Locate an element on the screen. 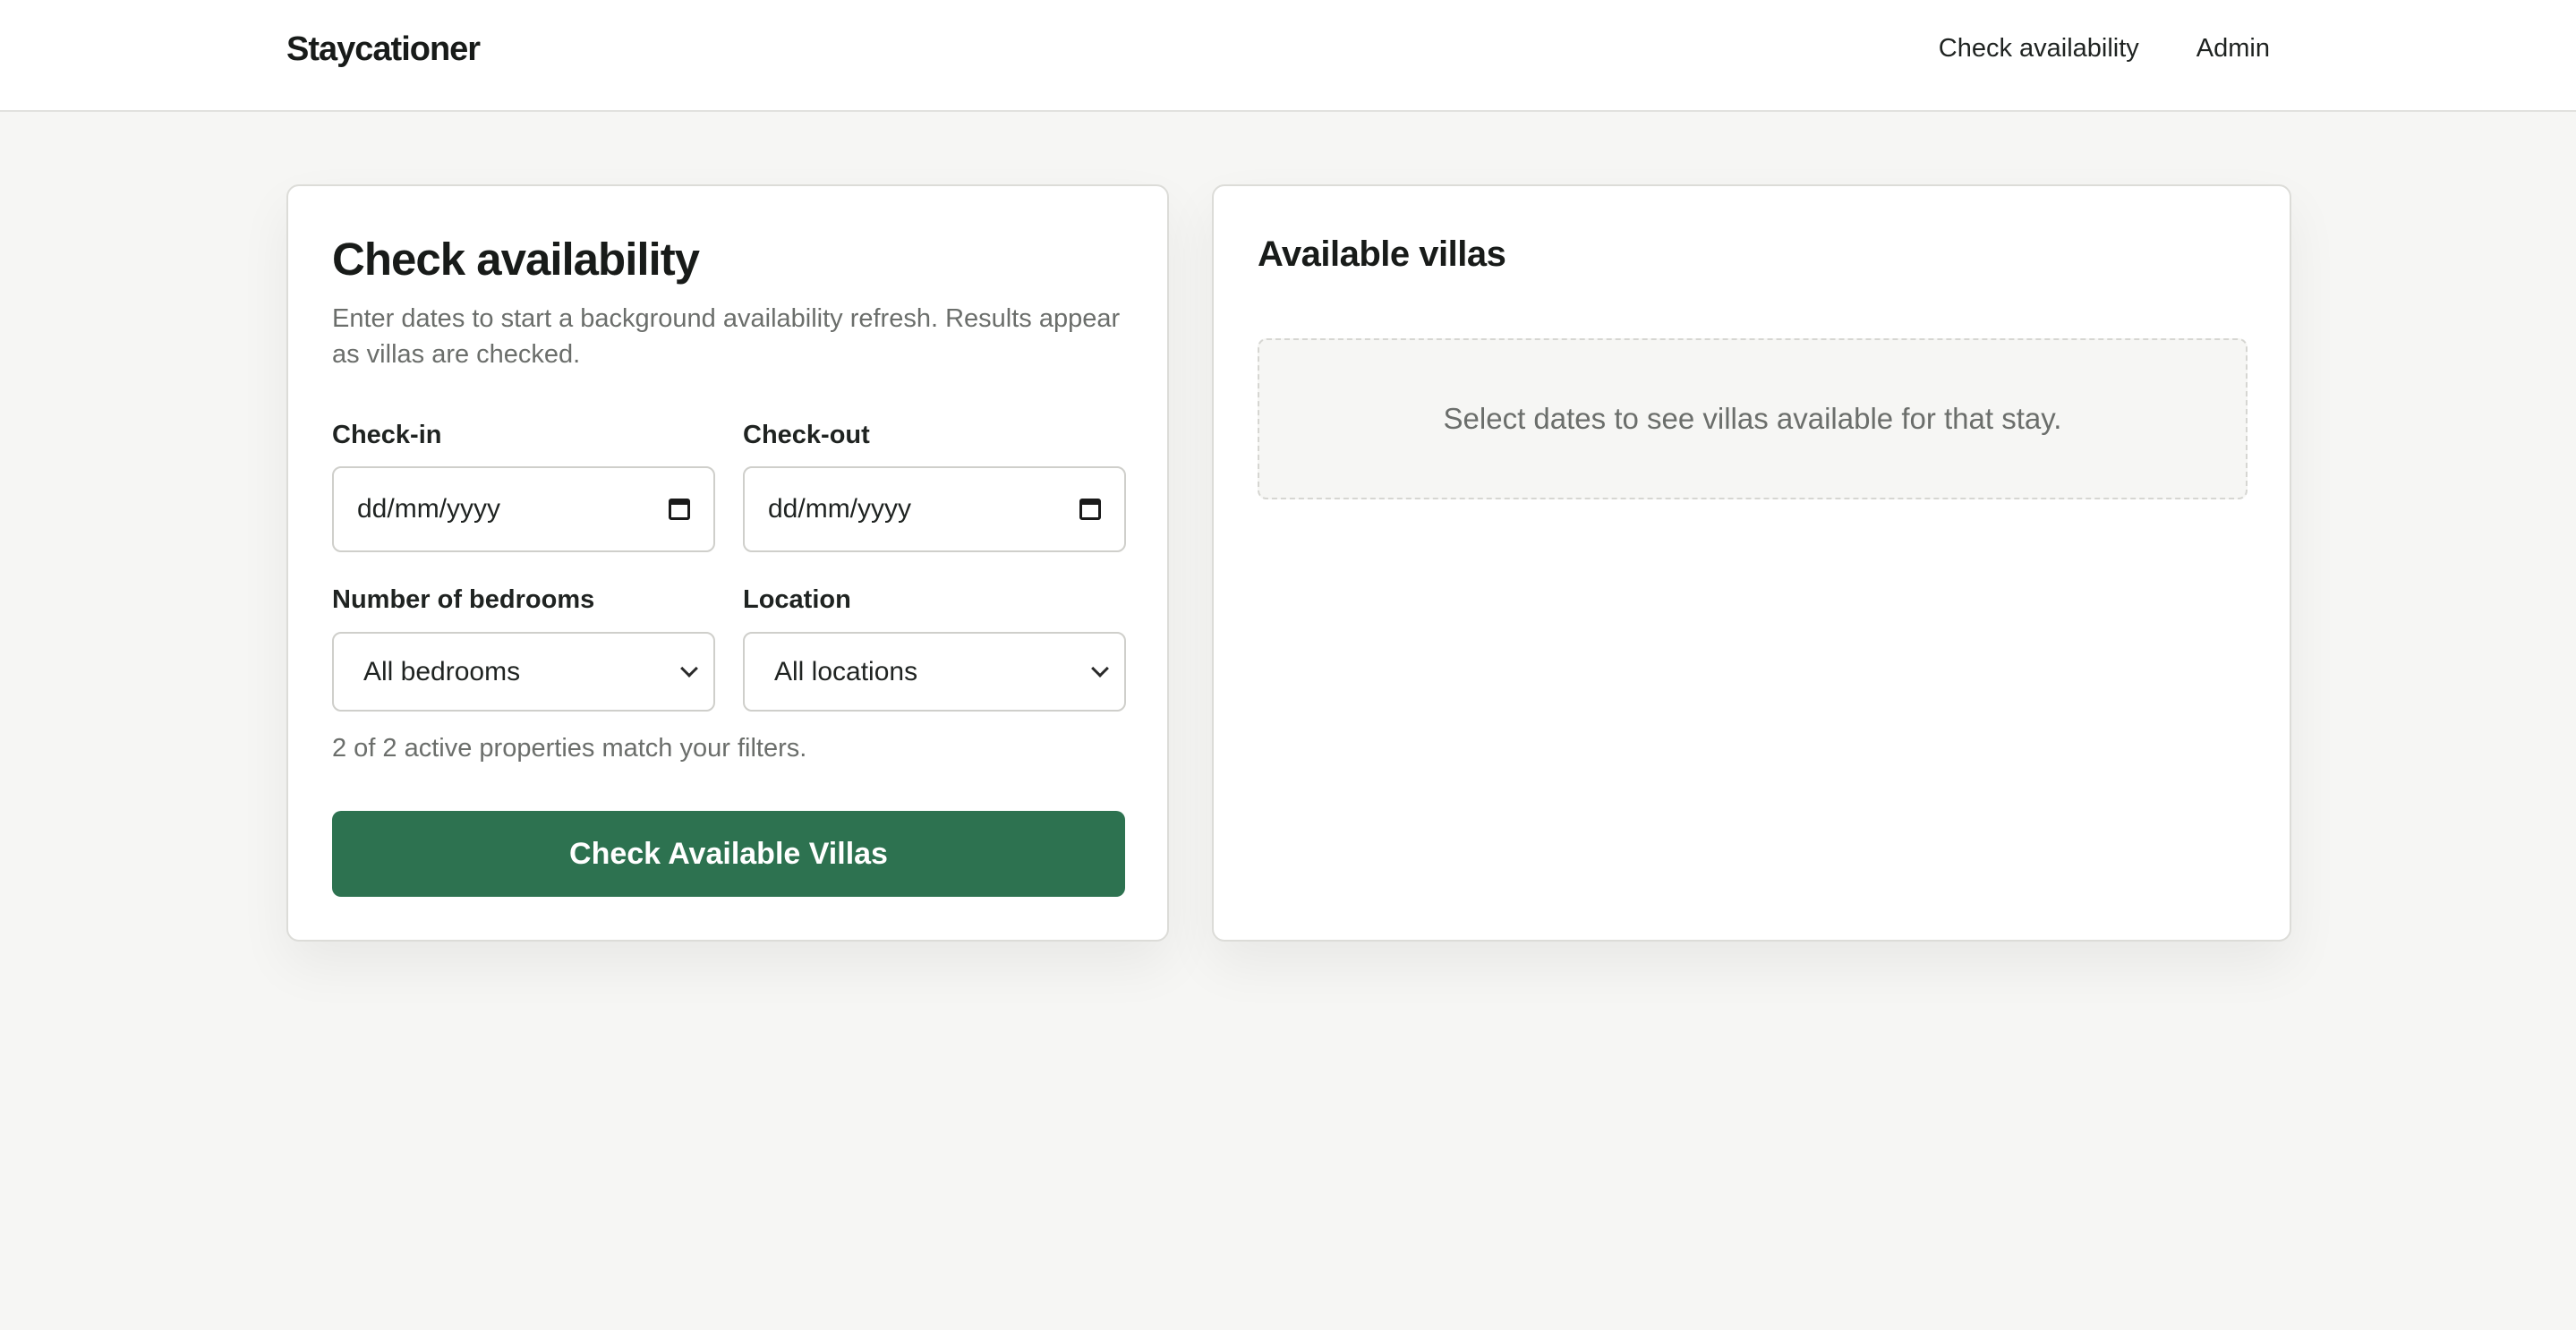  checkout-date-value: dd/mm/yyyy is located at coordinates (840, 509).